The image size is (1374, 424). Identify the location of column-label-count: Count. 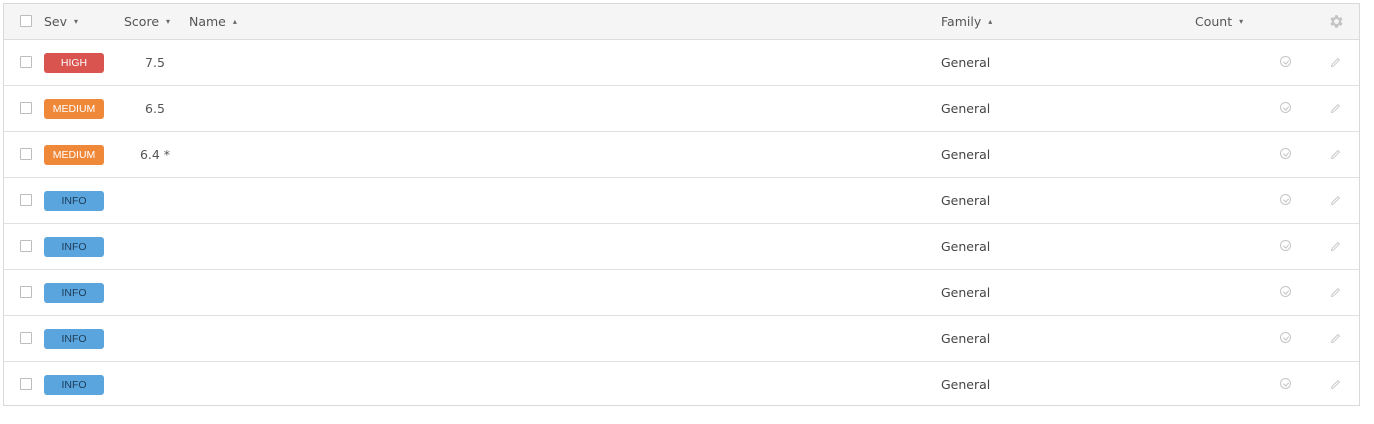
(1214, 21).